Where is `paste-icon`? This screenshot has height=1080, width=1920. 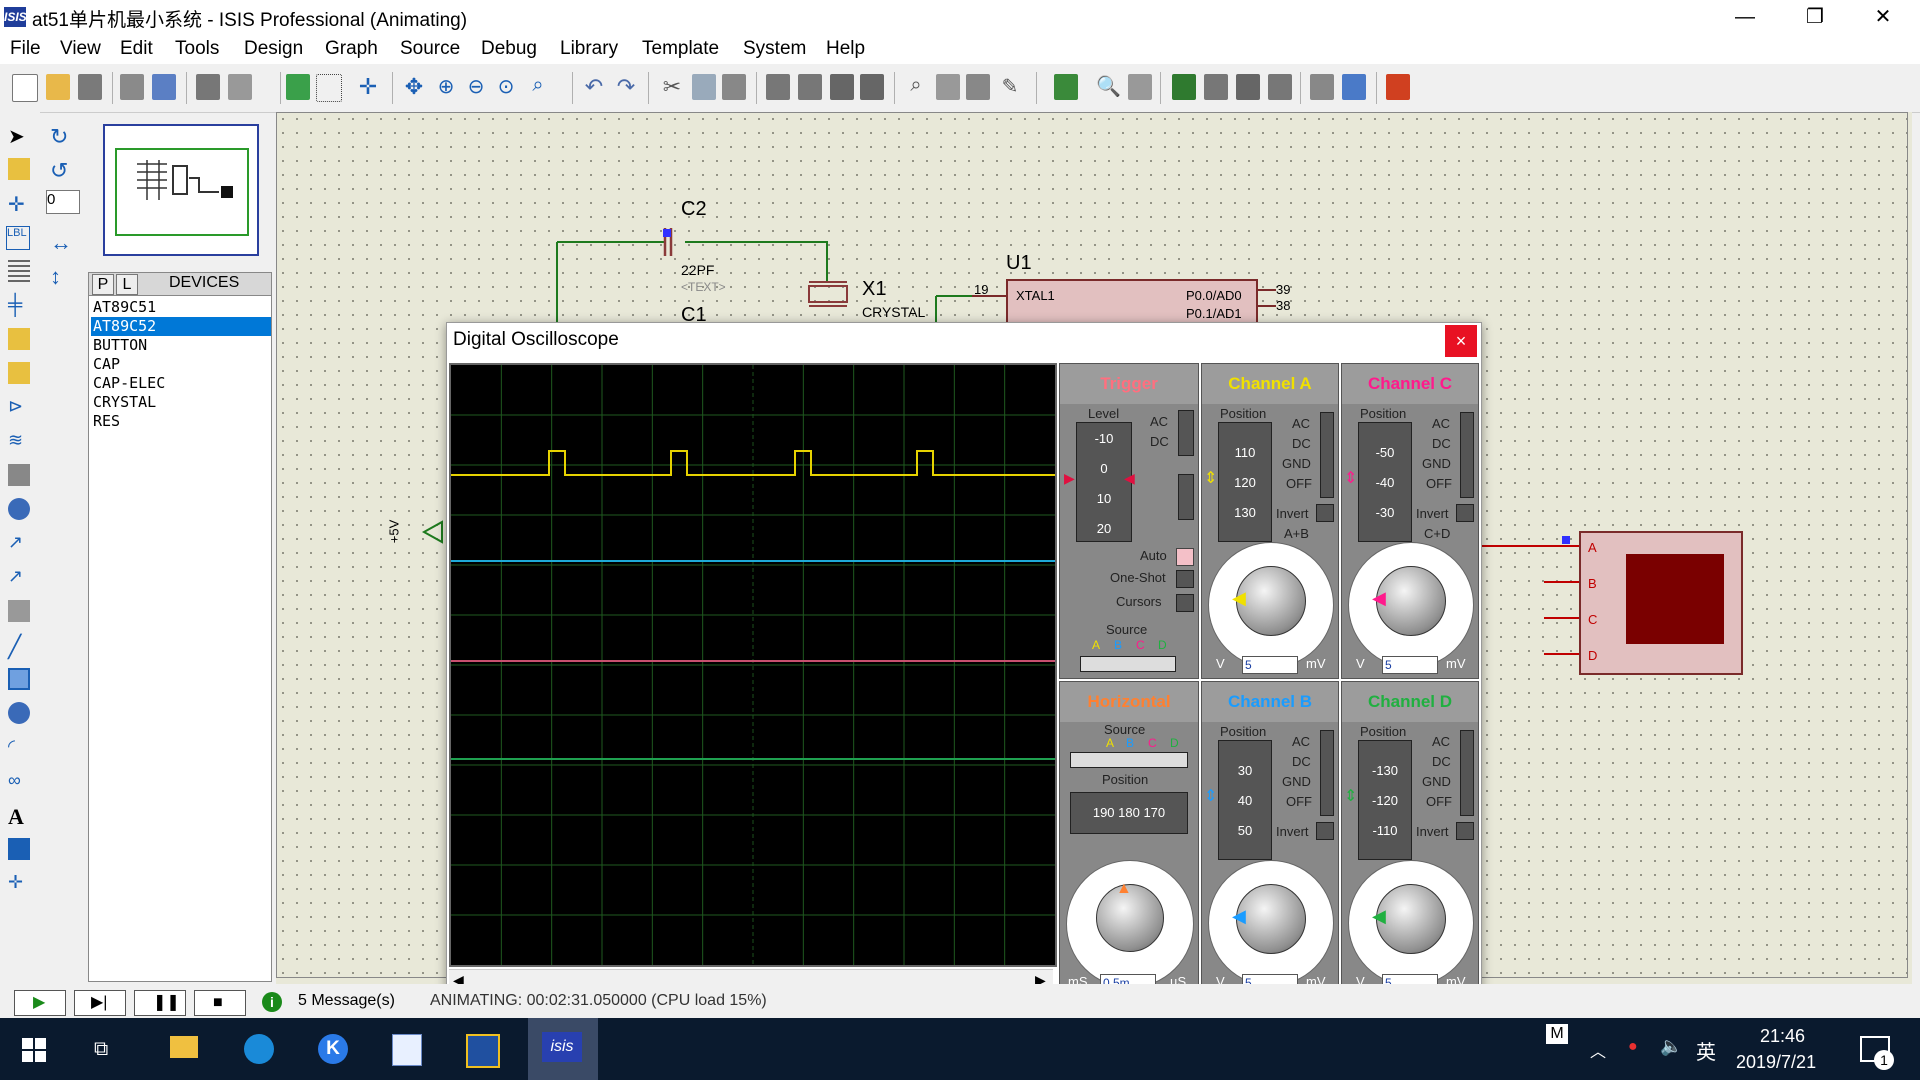
paste-icon is located at coordinates (734, 87).